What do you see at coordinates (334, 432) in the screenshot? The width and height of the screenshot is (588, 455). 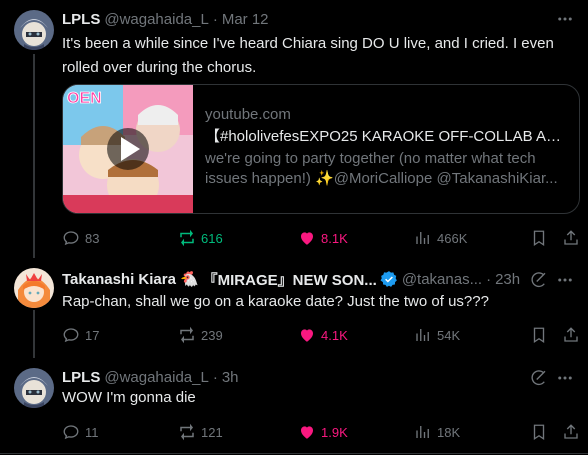 I see `like-count: 1.9K` at bounding box center [334, 432].